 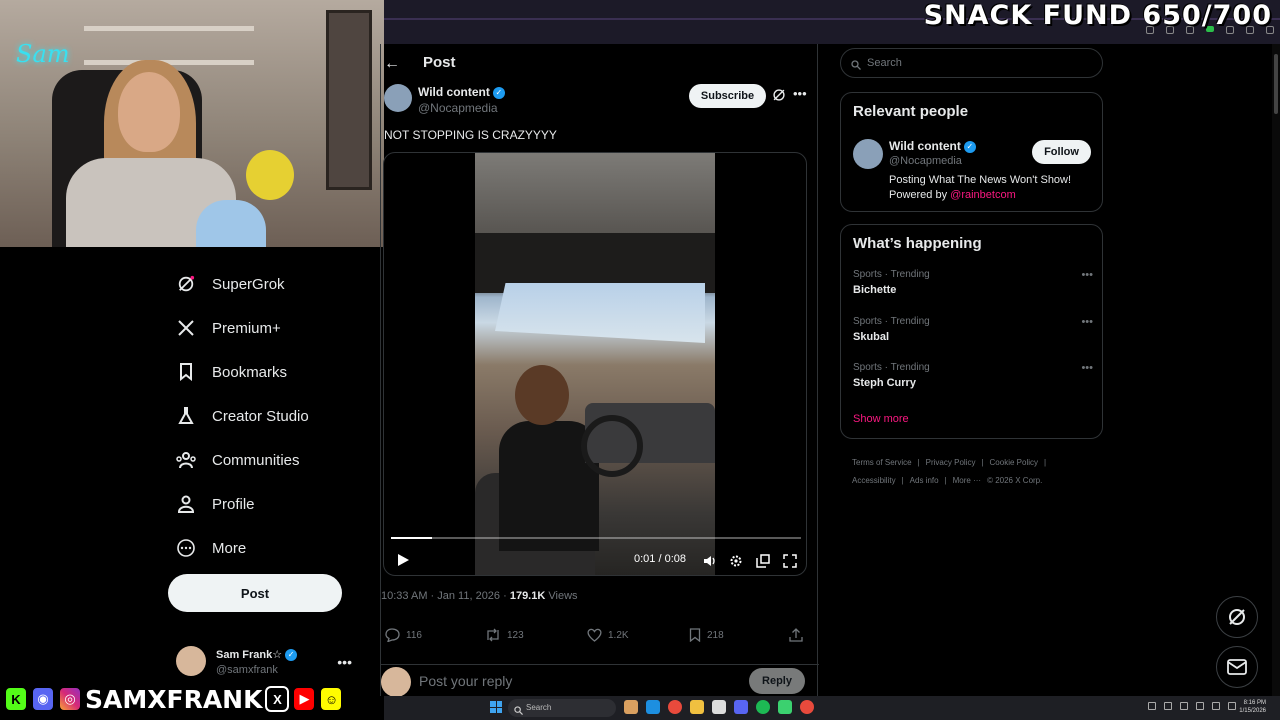 What do you see at coordinates (392, 64) in the screenshot?
I see `back-arrow-icon: ←` at bounding box center [392, 64].